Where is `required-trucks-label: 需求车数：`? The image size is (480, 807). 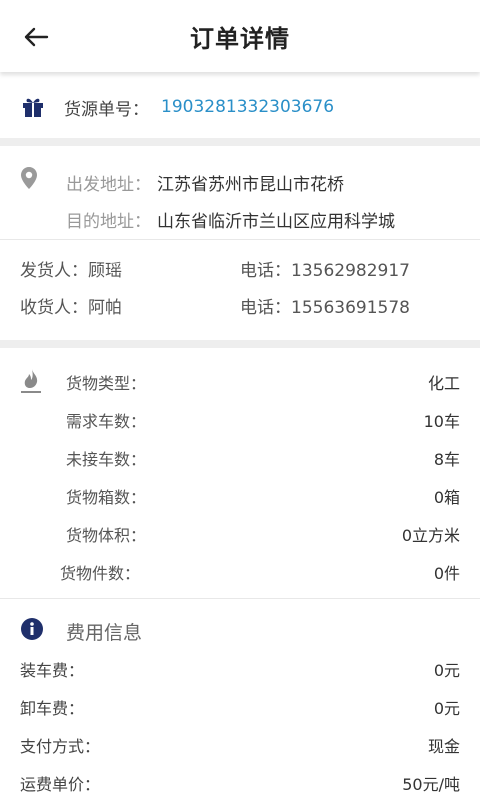 required-trucks-label: 需求车数： is located at coordinates (106, 421).